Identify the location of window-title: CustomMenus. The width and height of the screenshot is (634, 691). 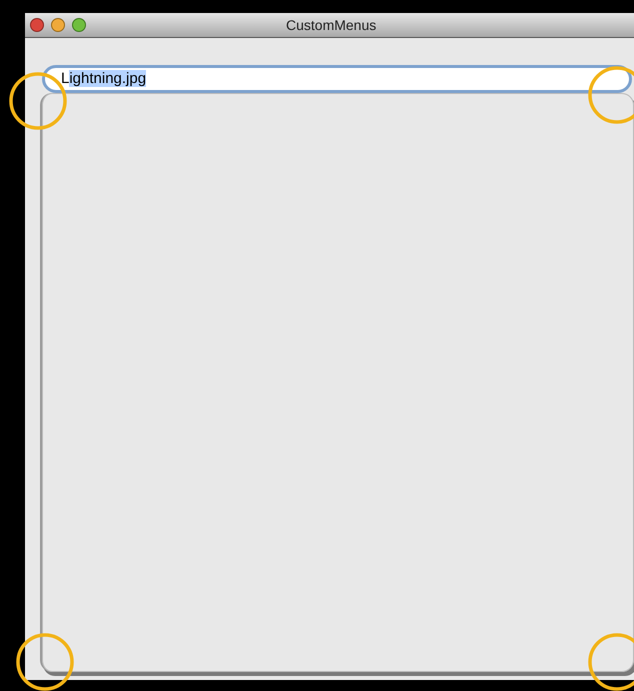
(331, 25).